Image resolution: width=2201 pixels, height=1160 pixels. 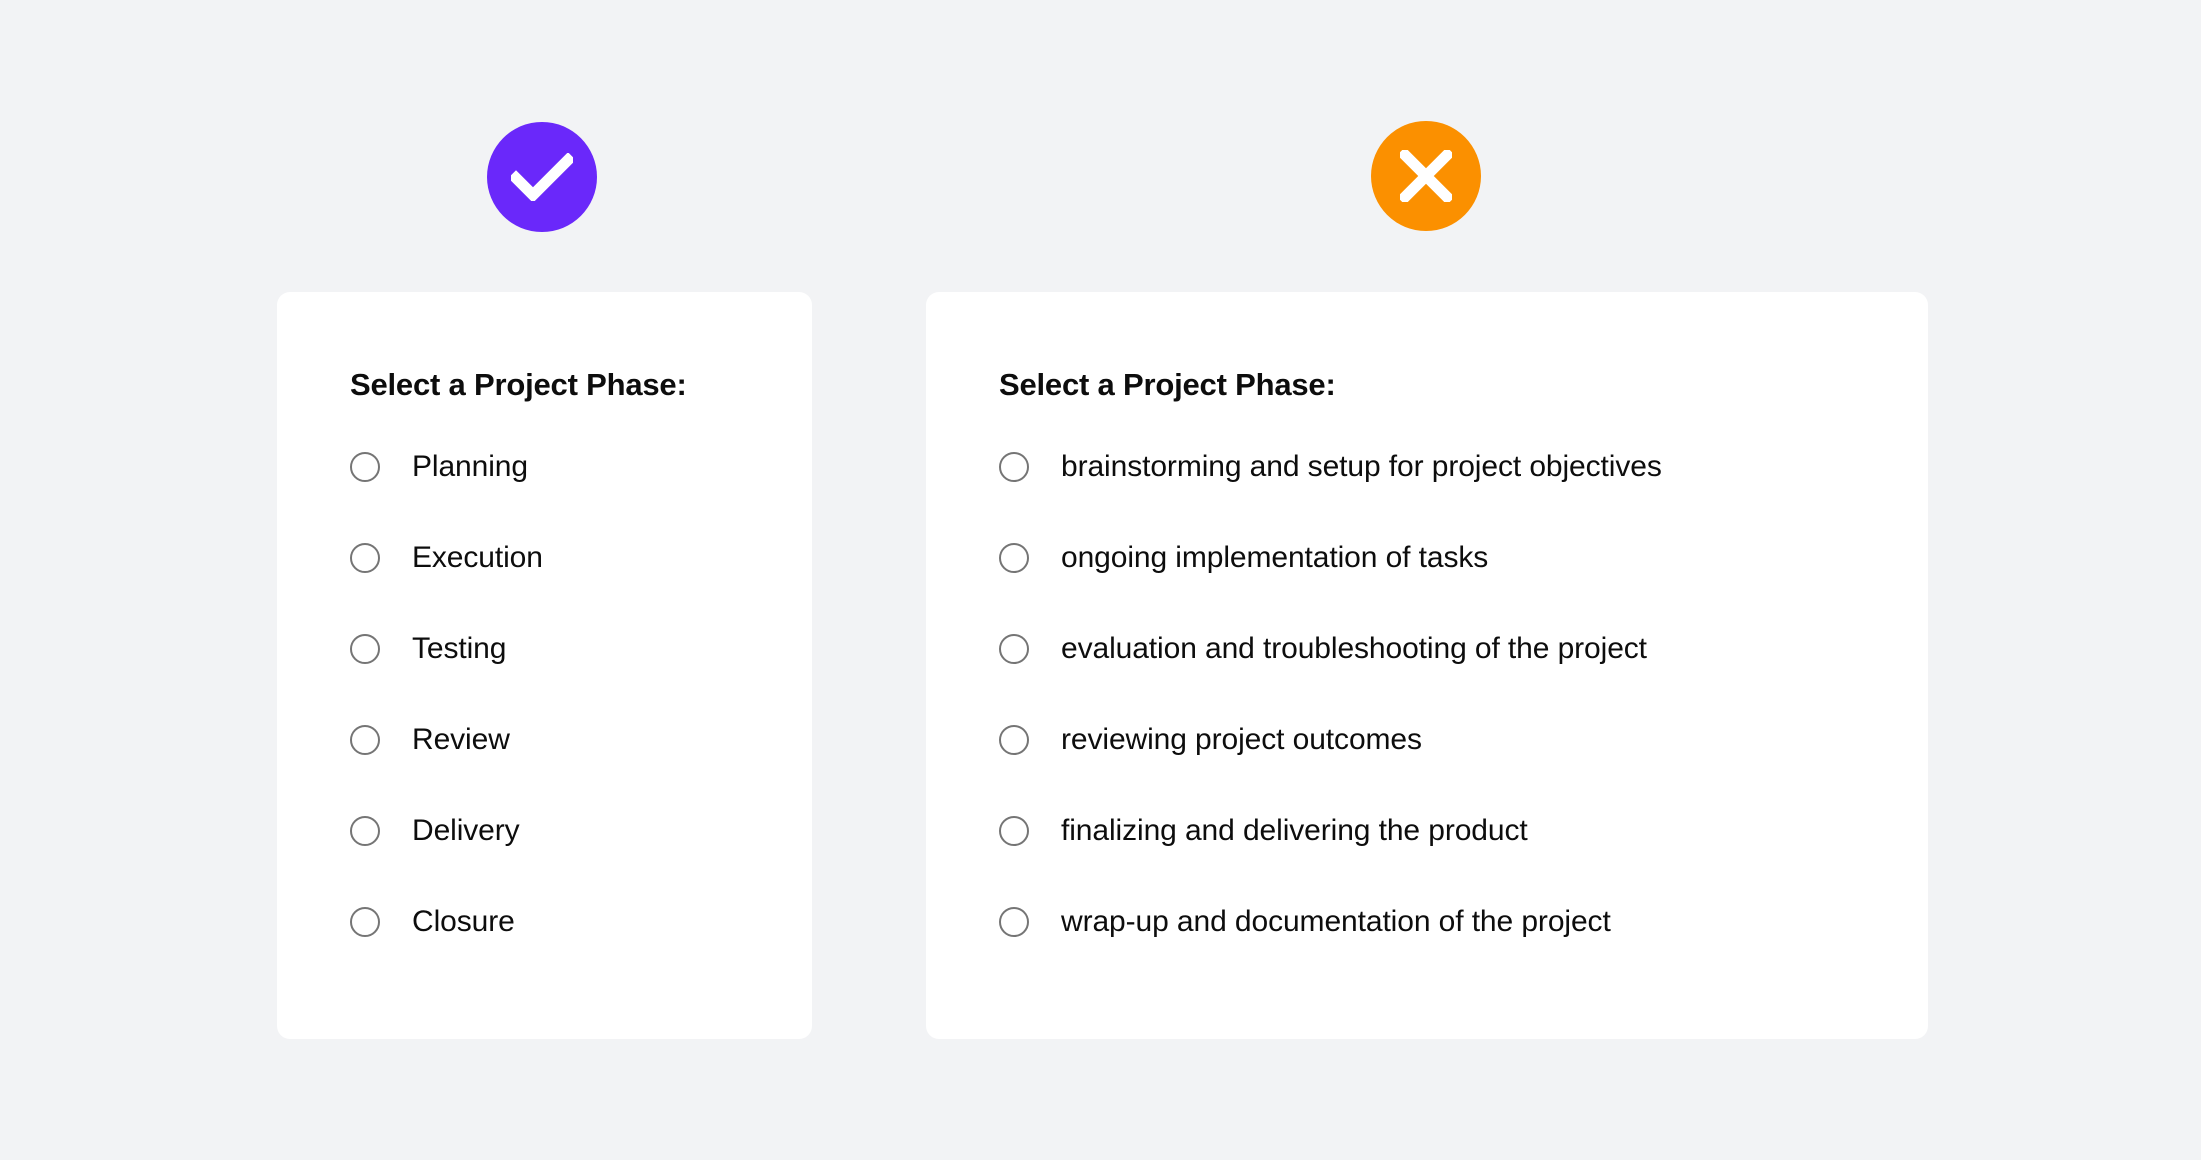 I want to click on radio-option-label: Review, so click(x=461, y=739).